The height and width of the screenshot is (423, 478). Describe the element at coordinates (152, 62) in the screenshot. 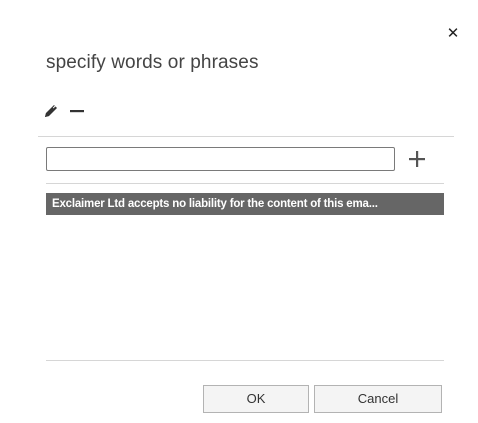

I see `dialog-title: specify words or phrases` at that location.